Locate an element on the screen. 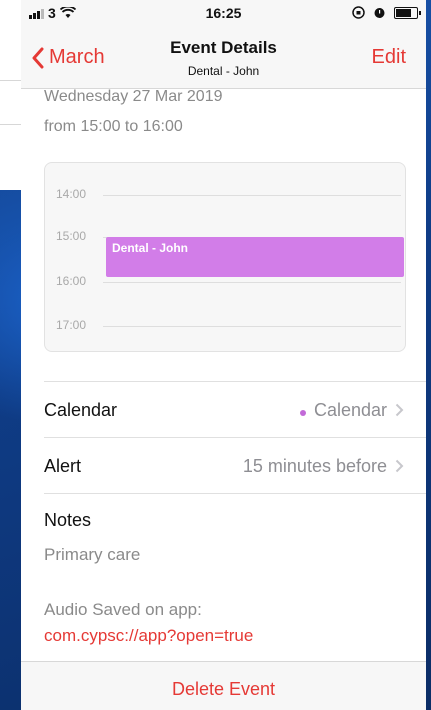 This screenshot has height=710, width=431. event-date: Wednesday 27 Mar 2019 is located at coordinates (133, 96).